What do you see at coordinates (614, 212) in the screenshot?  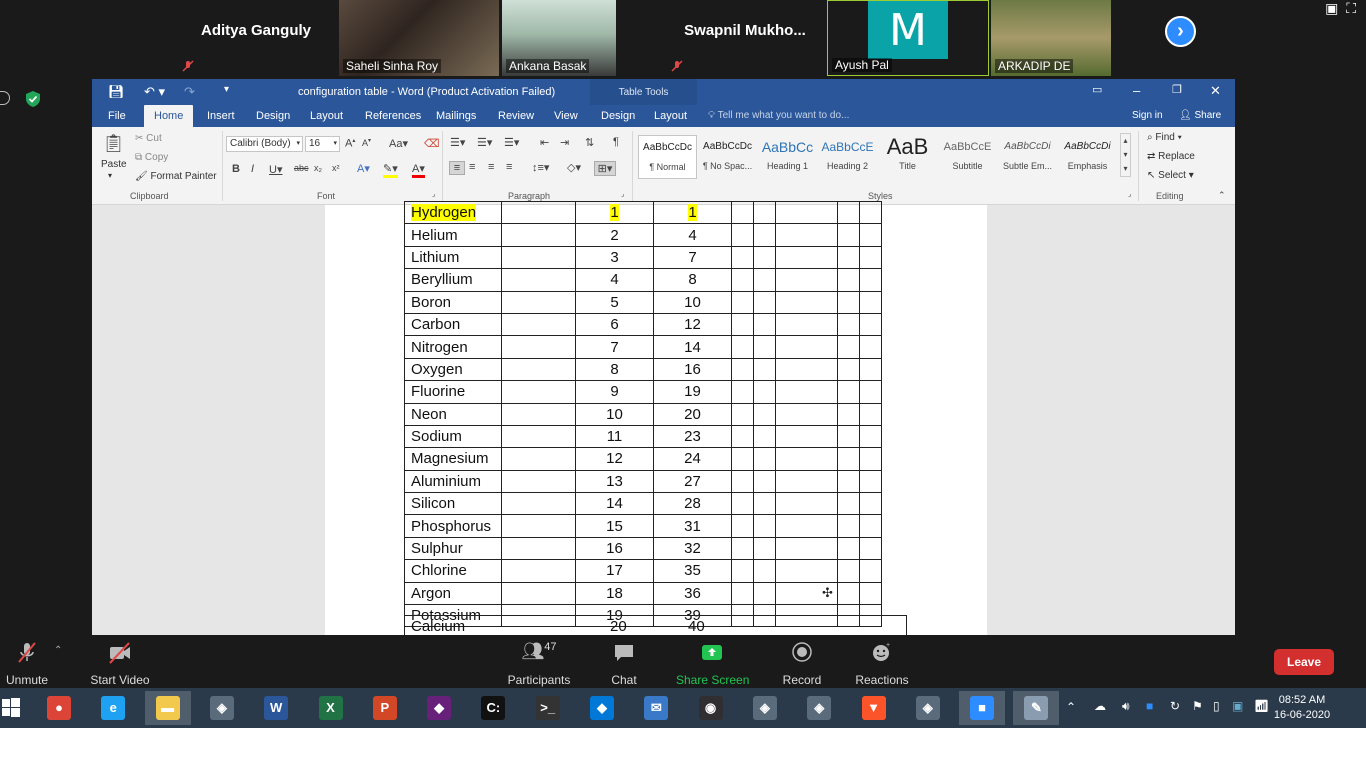 I see `atomic-number-cell: 1` at bounding box center [614, 212].